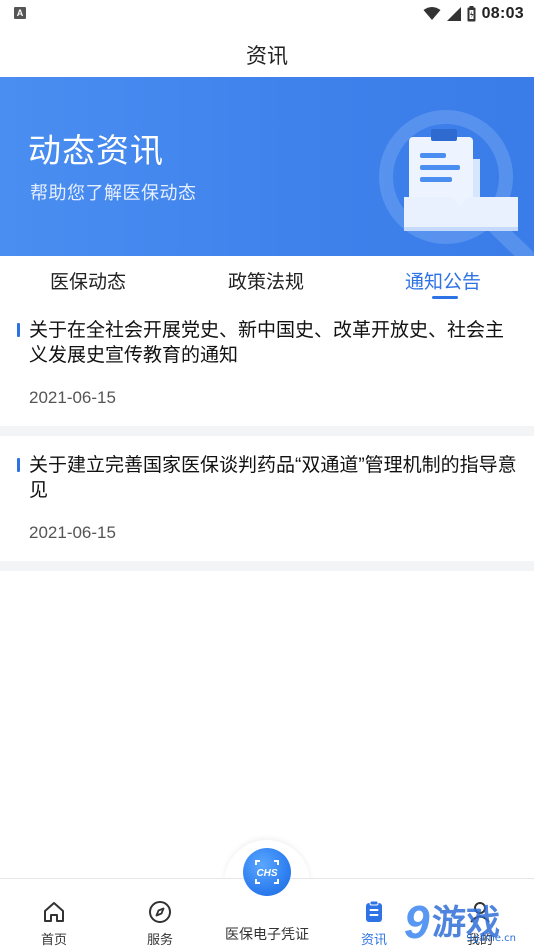 The width and height of the screenshot is (534, 950). I want to click on chs-badge-icon: CHS, so click(267, 872).